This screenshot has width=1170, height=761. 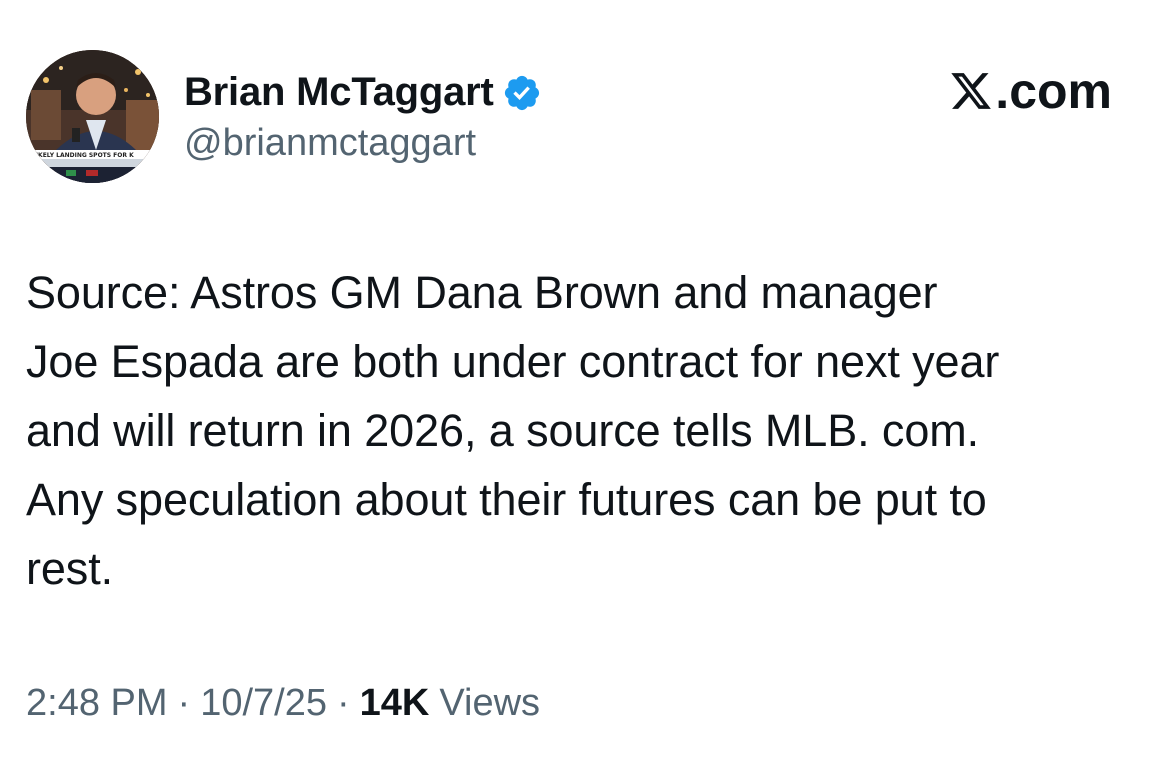 What do you see at coordinates (395, 703) in the screenshot?
I see `views-count: 14K` at bounding box center [395, 703].